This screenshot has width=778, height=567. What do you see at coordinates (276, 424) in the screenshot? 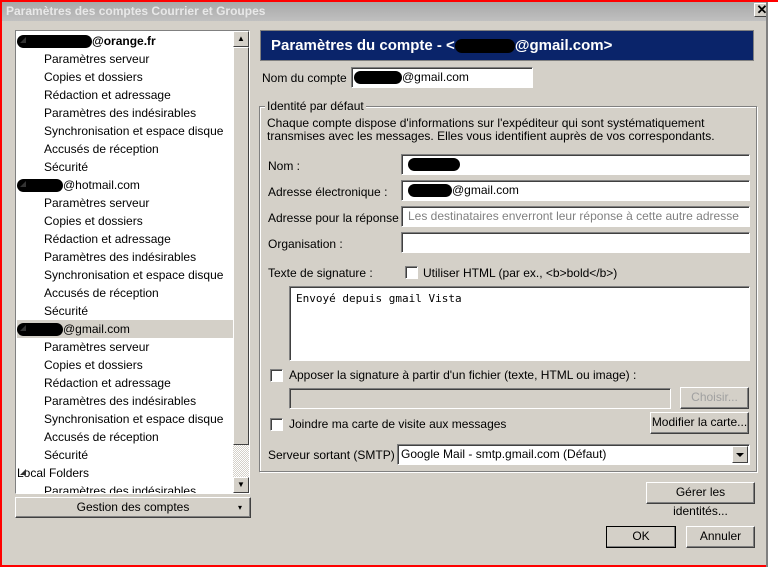
I see `vcard-checkbox` at bounding box center [276, 424].